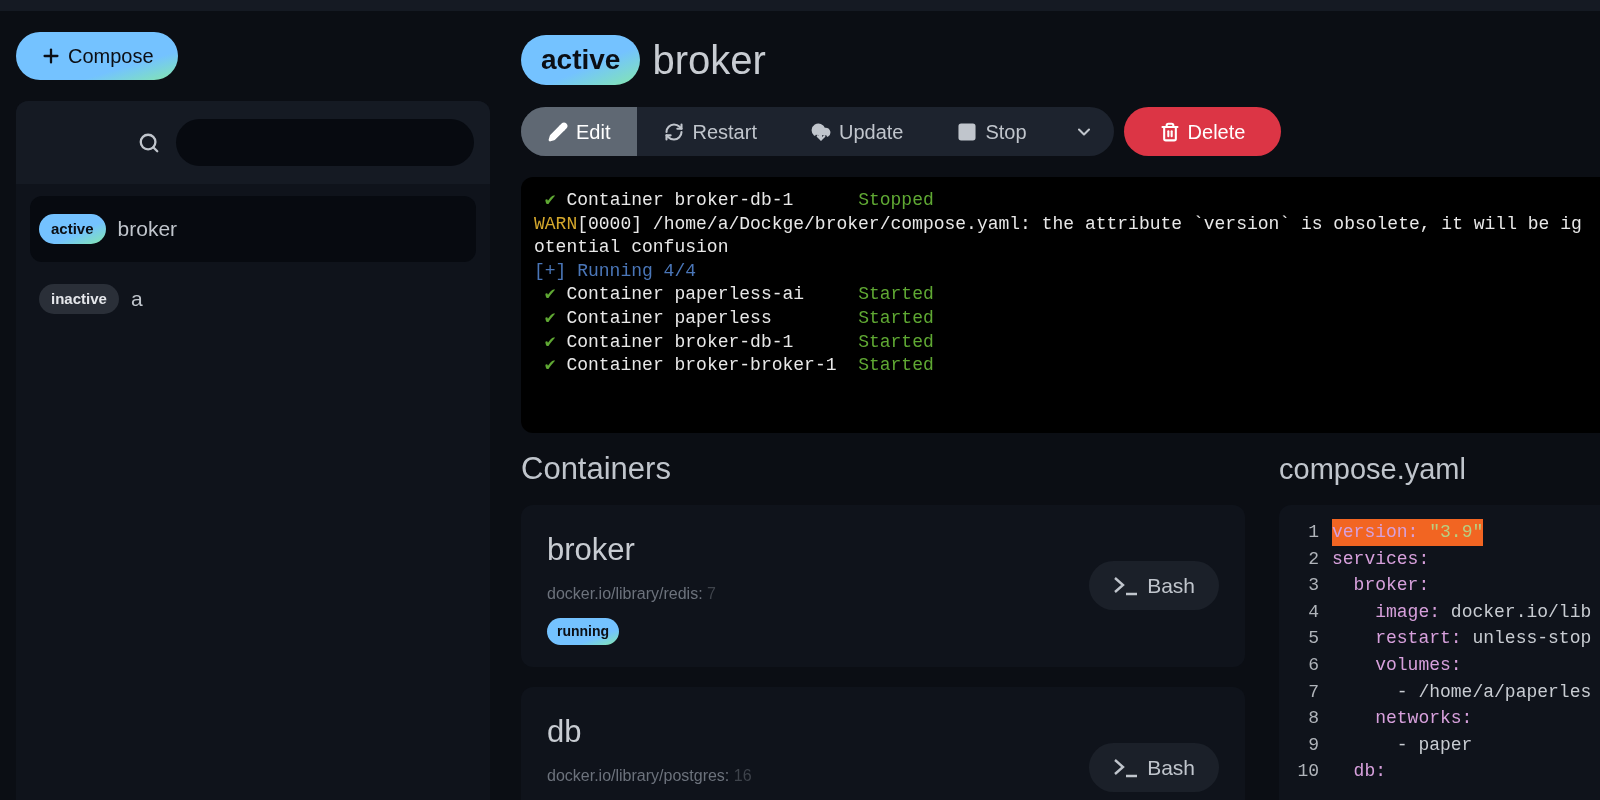 The height and width of the screenshot is (800, 1600). I want to click on line-number: 1, so click(1313, 532).